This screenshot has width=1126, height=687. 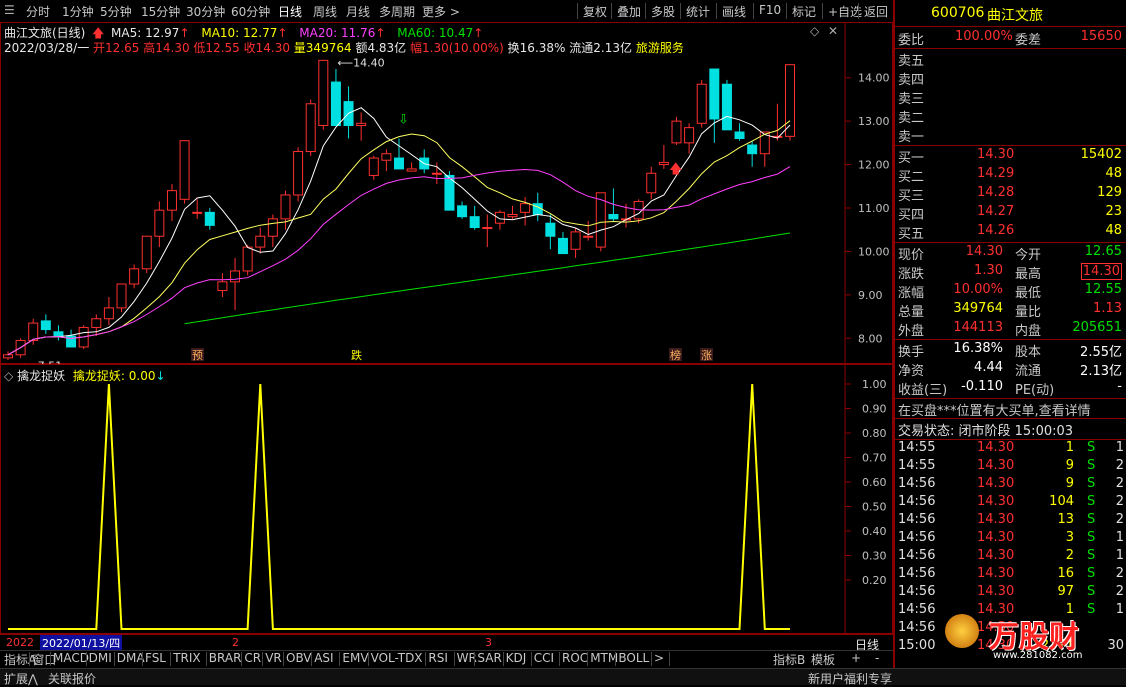 What do you see at coordinates (397, 659) in the screenshot?
I see `indicator-tab: VOL-TDX` at bounding box center [397, 659].